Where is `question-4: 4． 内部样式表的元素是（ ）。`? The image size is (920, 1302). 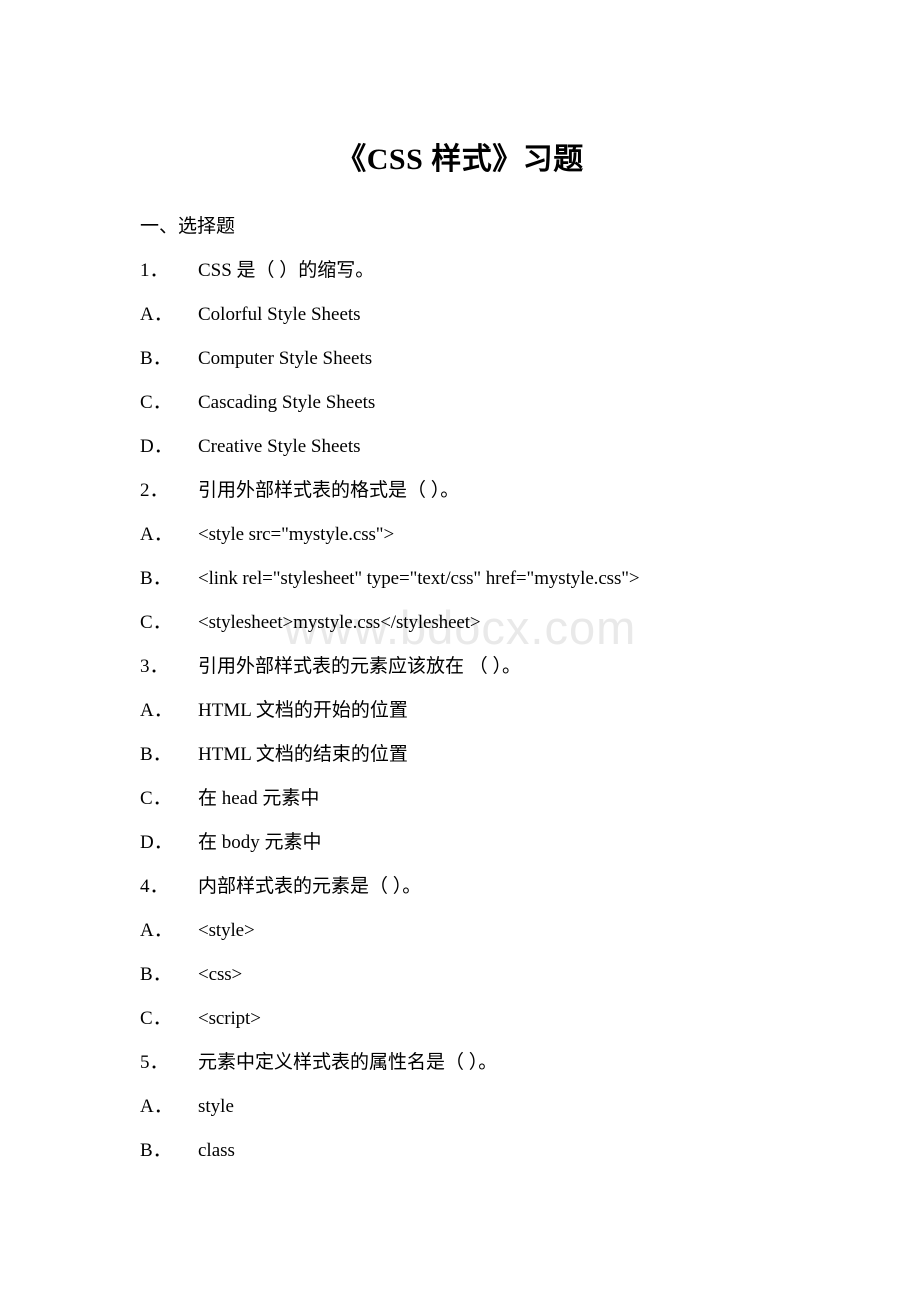 question-4: 4． 内部样式表的元素是（ ）。 is located at coordinates (490, 887).